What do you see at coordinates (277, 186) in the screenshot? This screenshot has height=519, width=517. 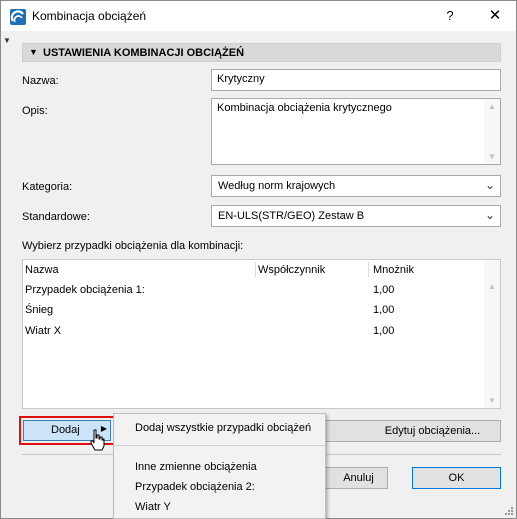 I see `category-value: Według norm krajowych` at bounding box center [277, 186].